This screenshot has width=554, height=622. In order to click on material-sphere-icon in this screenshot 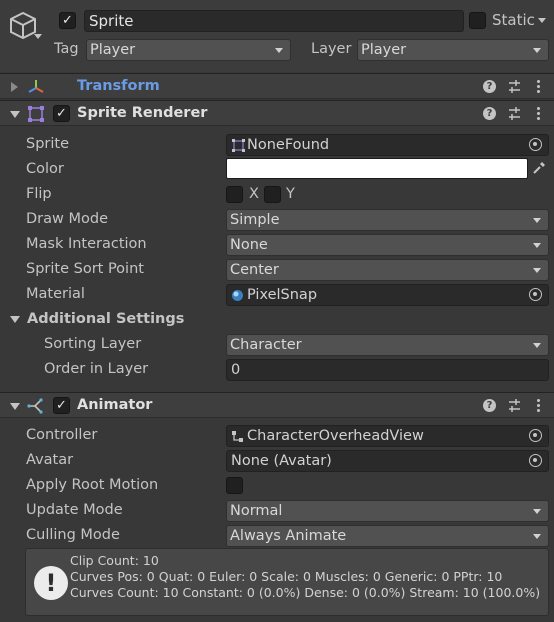, I will do `click(237, 295)`.